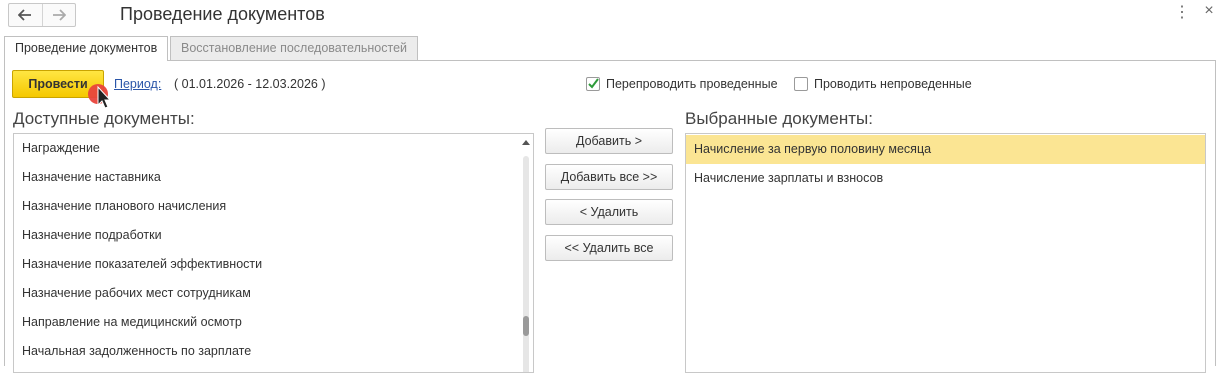 The width and height of the screenshot is (1220, 373). I want to click on repost-checkbox, so click(593, 84).